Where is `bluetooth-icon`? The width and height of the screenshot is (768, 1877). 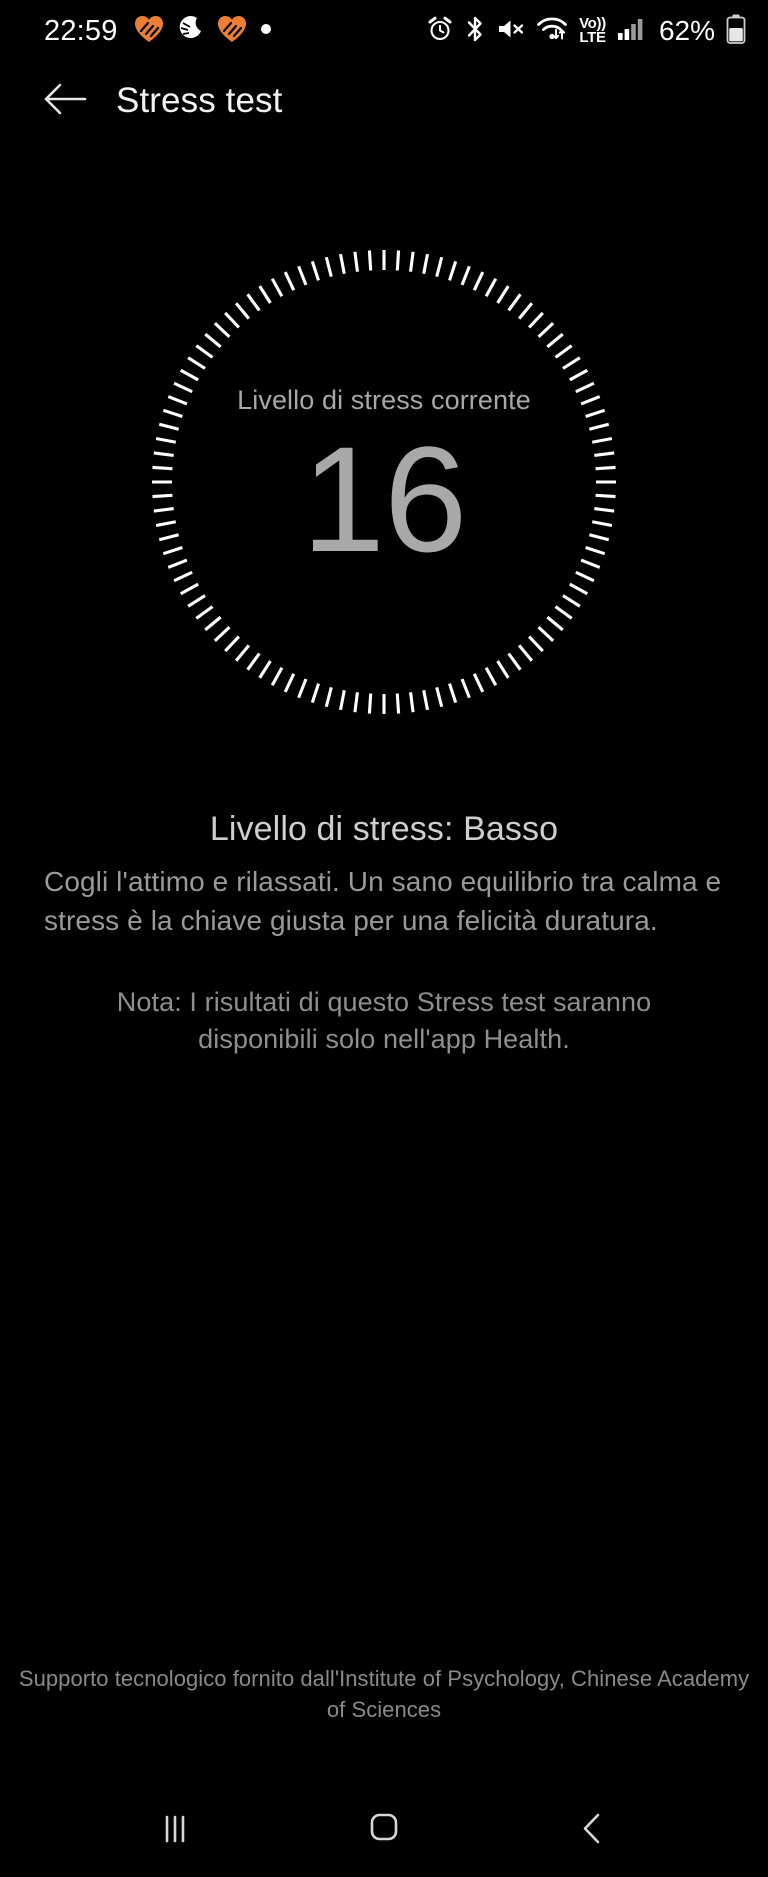
bluetooth-icon is located at coordinates (475, 31).